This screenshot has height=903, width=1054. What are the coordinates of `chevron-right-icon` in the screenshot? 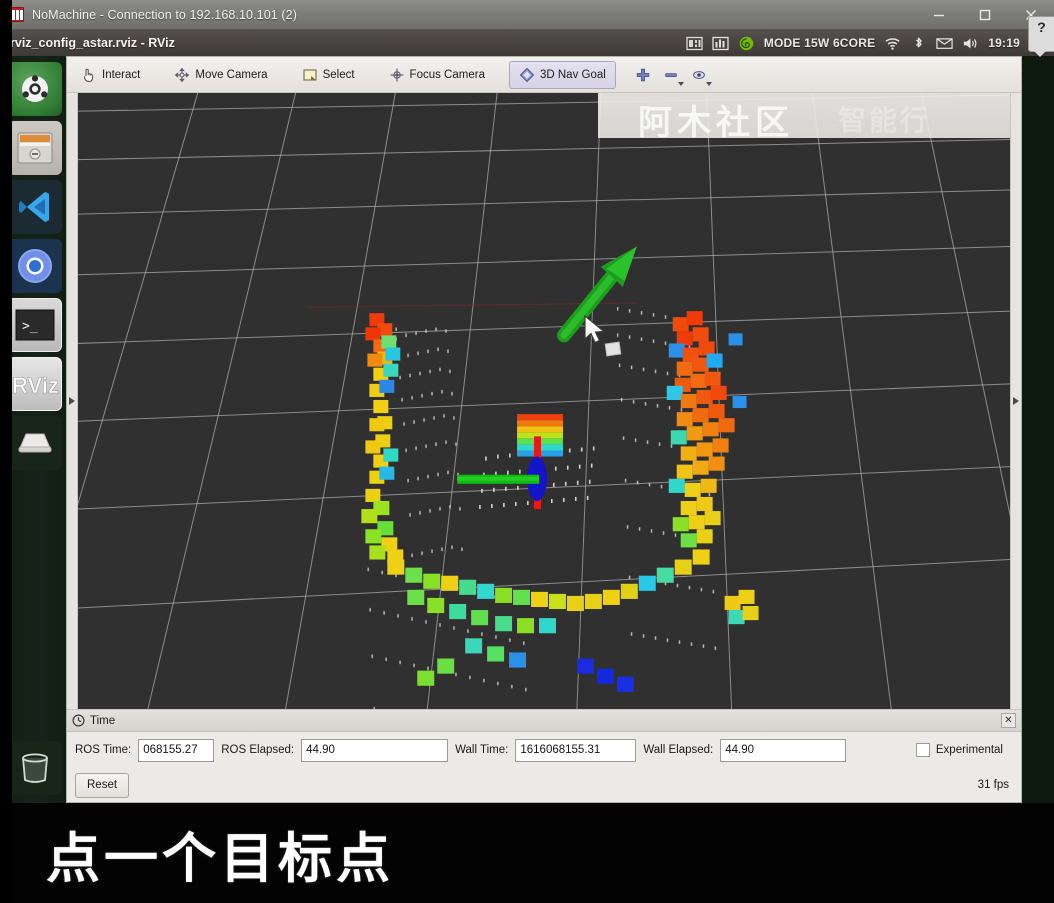 It's located at (72, 401).